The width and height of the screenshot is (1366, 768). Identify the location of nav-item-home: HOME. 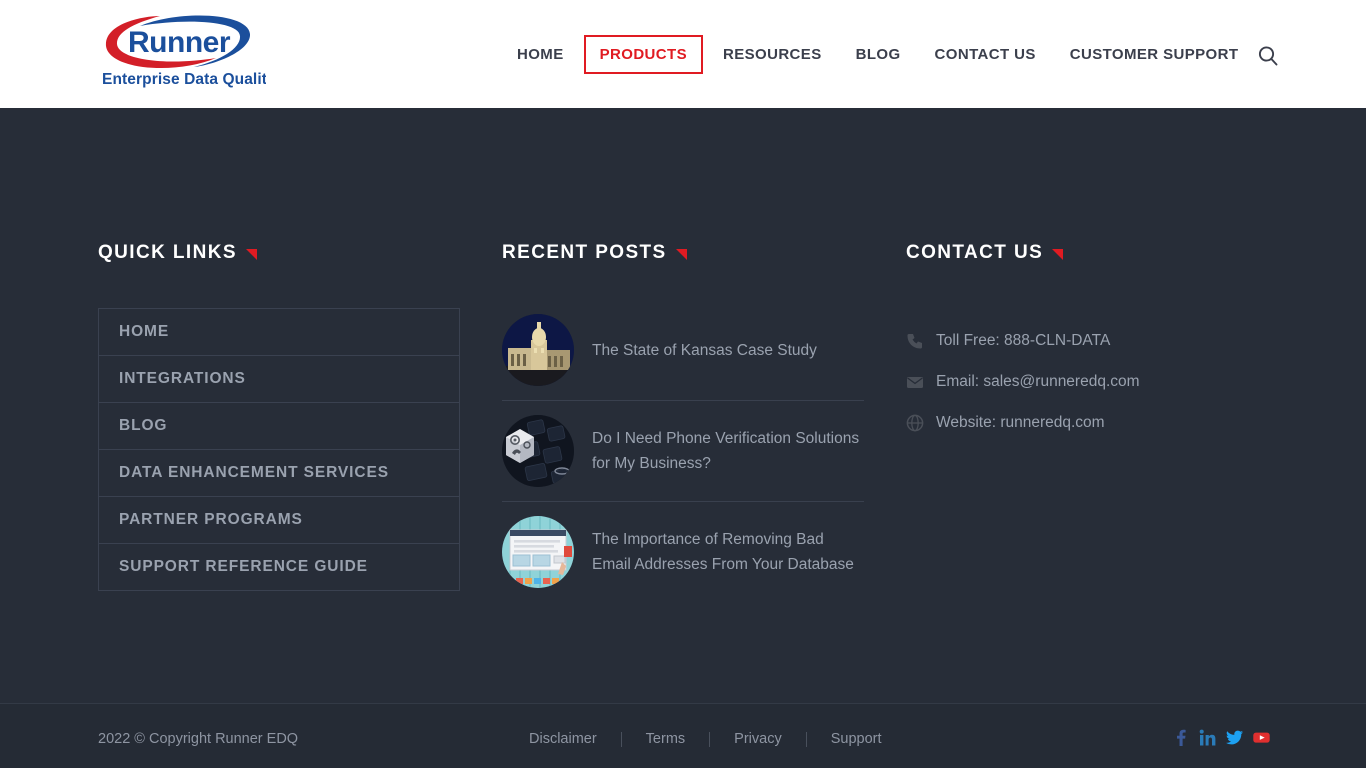
(540, 54).